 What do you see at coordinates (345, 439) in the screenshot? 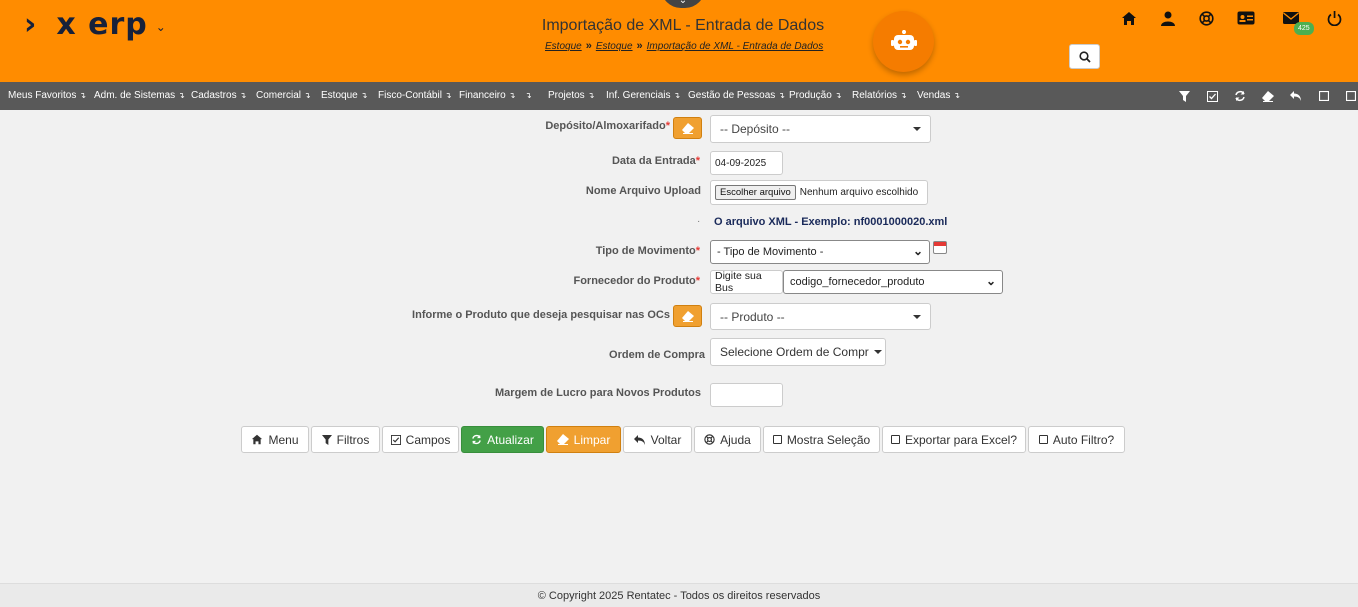
I see `filtros-button: Filtros` at bounding box center [345, 439].